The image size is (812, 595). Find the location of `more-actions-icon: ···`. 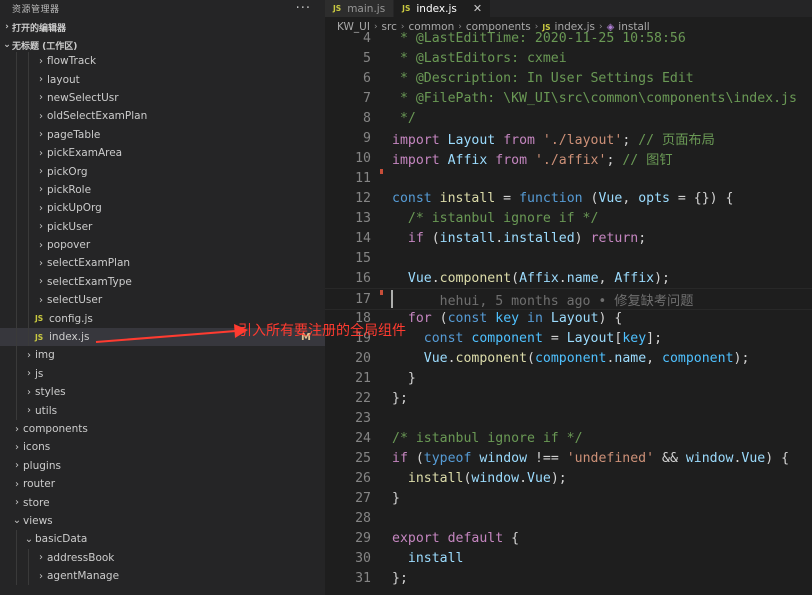

more-actions-icon: ··· is located at coordinates (303, 8).